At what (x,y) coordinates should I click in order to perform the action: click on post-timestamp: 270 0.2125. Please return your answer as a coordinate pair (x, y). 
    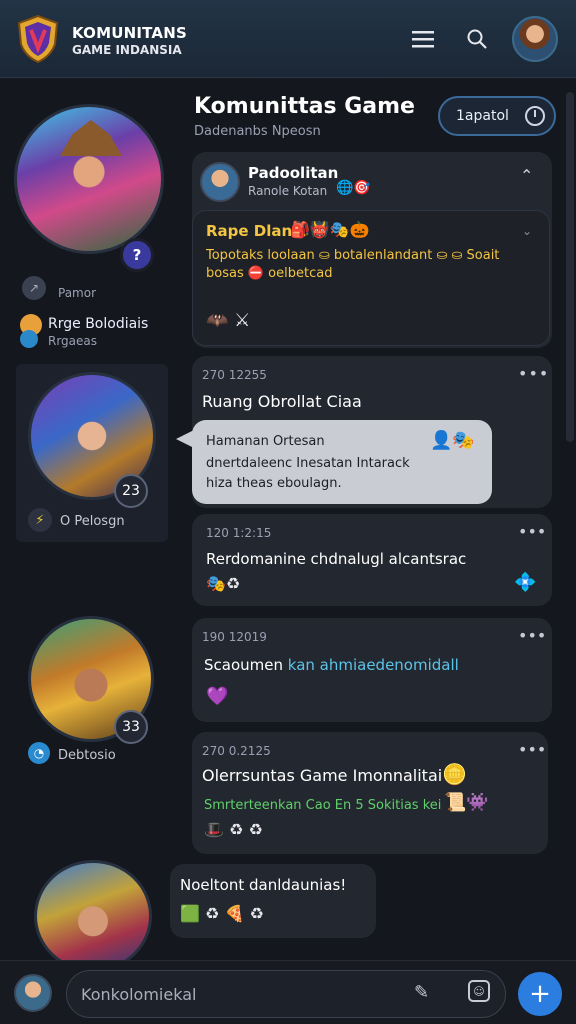
    Looking at the image, I should click on (236, 751).